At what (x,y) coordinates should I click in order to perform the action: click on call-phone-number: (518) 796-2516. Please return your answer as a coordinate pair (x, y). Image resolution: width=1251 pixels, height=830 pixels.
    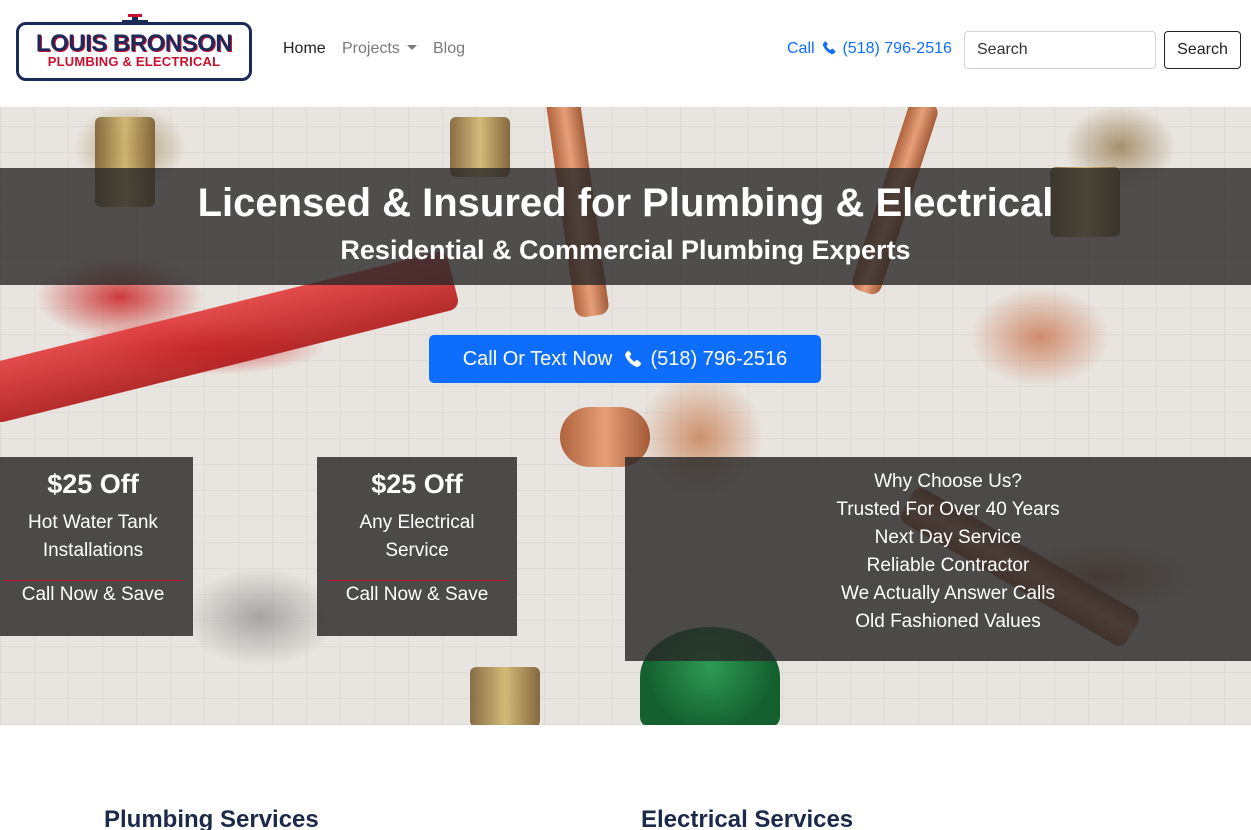
    Looking at the image, I should click on (897, 48).